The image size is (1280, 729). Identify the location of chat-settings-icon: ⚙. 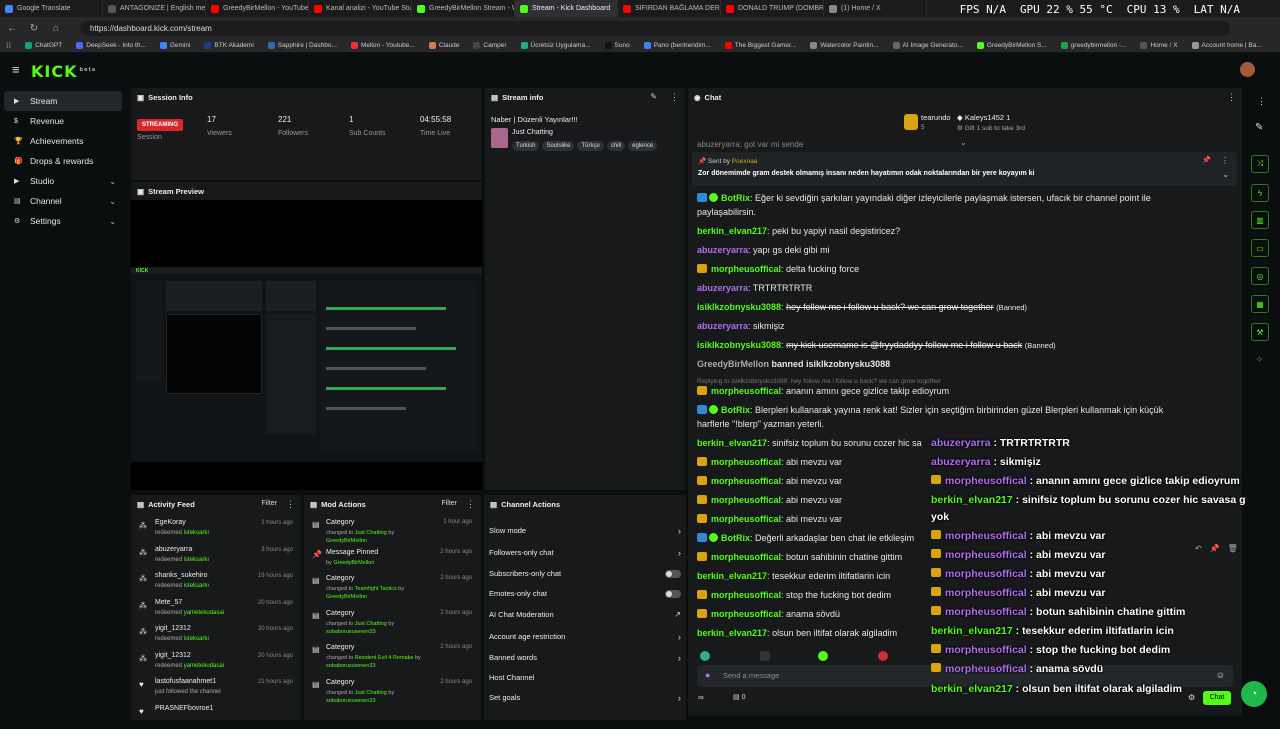
(1191, 697).